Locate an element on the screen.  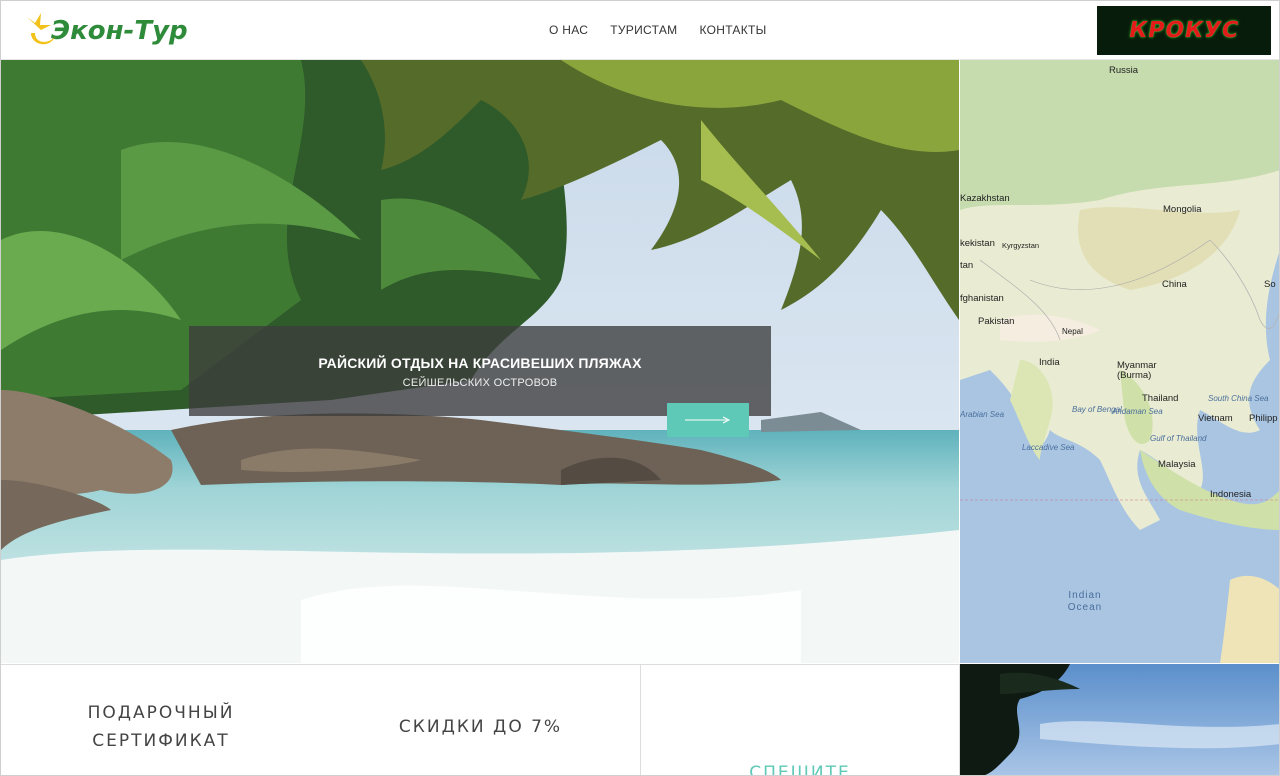
map-label-afghanistan: fghanistan is located at coordinates (982, 298).